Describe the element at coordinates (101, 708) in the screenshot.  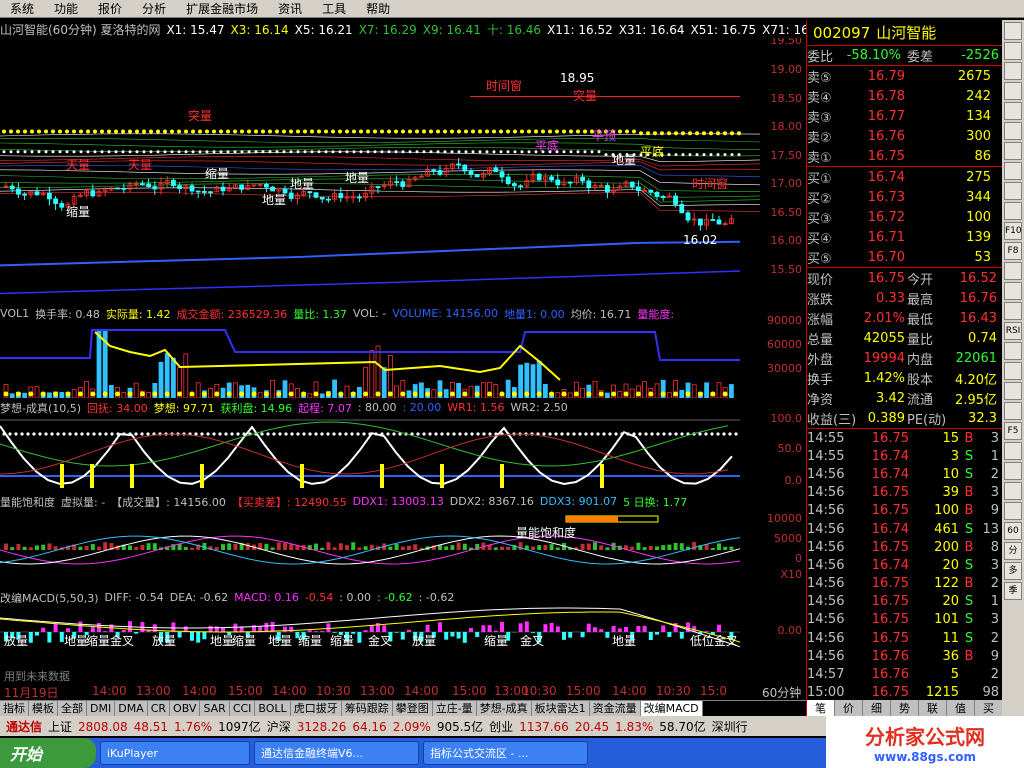
I see `indicator-tab: DMI` at that location.